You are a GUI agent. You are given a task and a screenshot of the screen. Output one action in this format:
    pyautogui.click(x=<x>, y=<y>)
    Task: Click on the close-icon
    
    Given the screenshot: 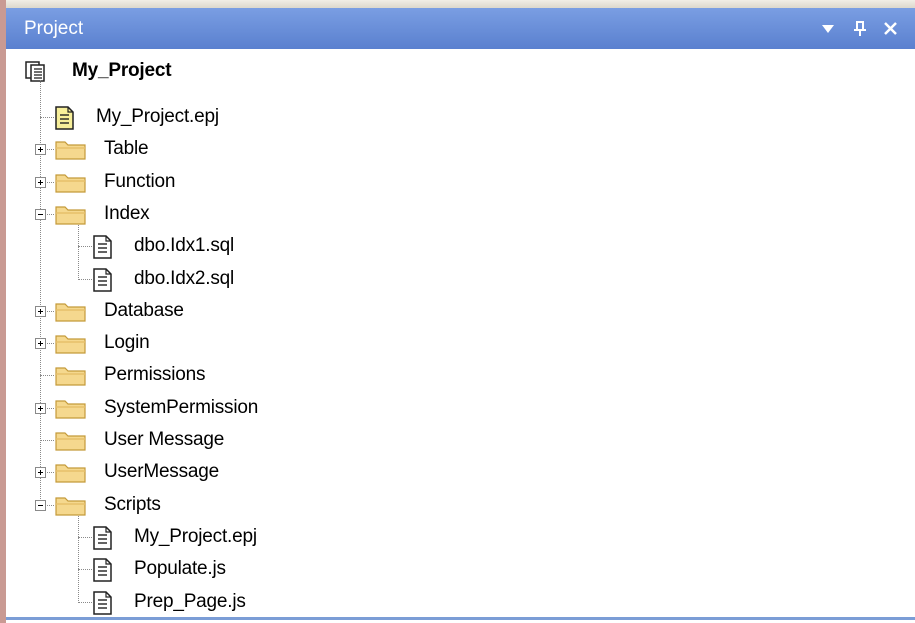 What is the action you would take?
    pyautogui.click(x=890, y=28)
    